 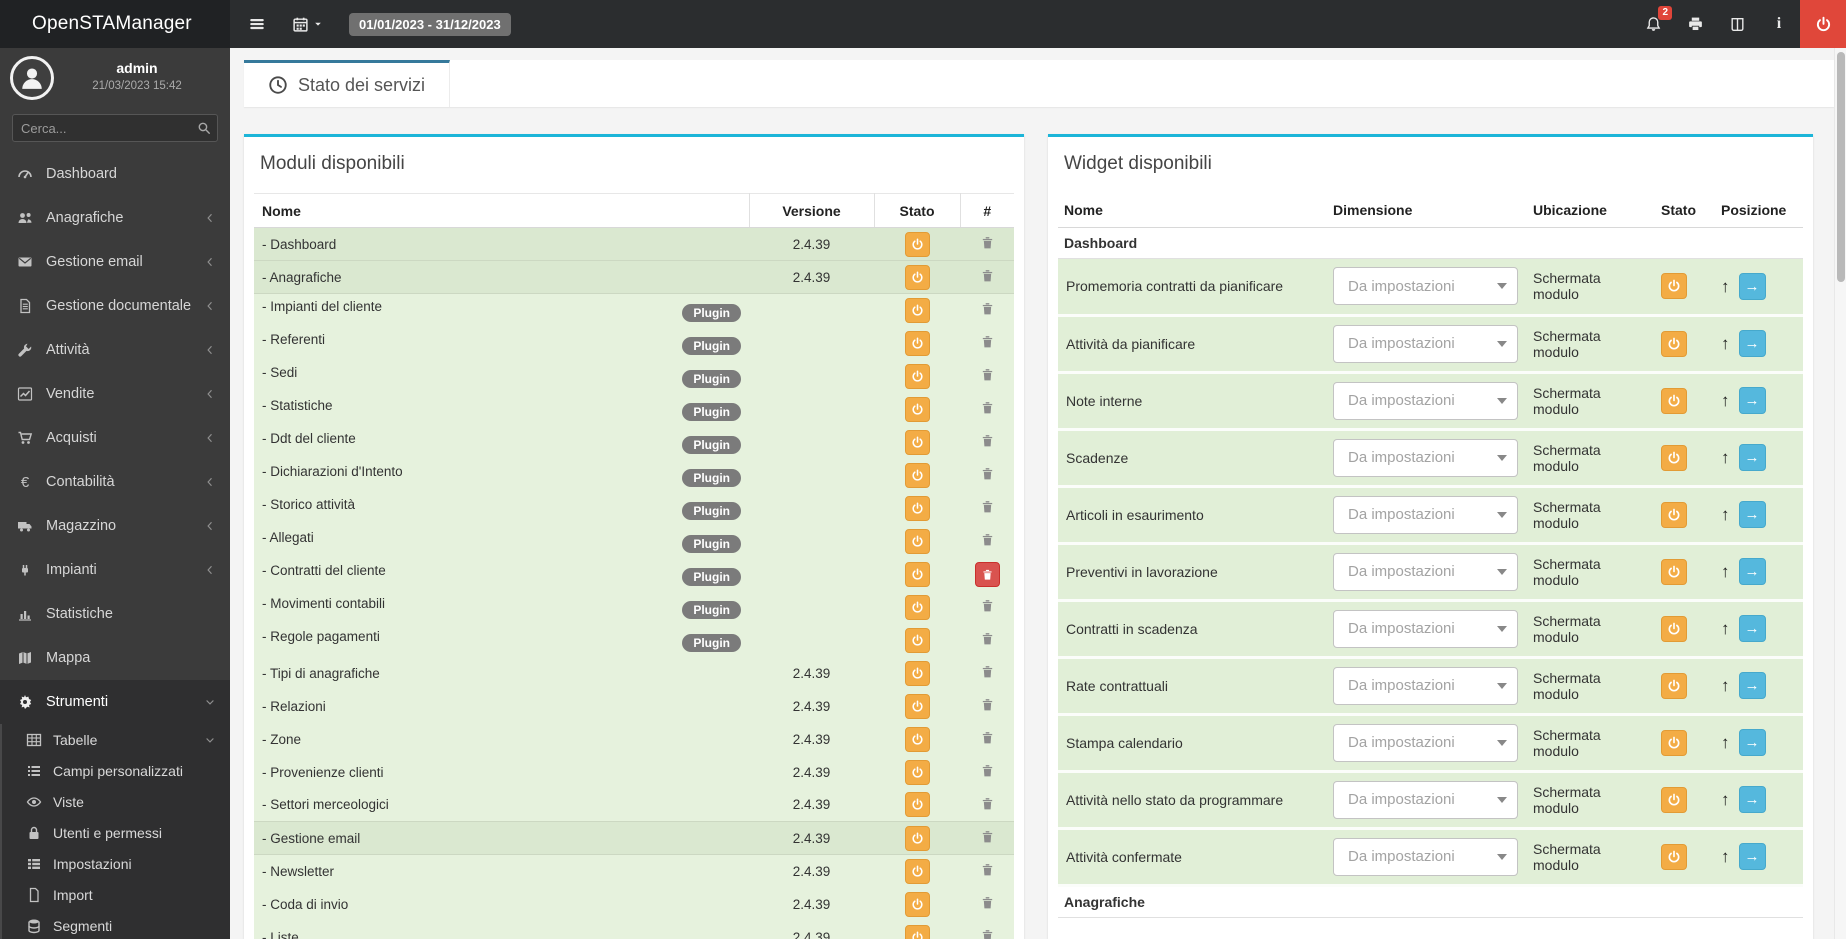 What do you see at coordinates (115, 438) in the screenshot?
I see `sidebar-item-acquisti: Acquisti` at bounding box center [115, 438].